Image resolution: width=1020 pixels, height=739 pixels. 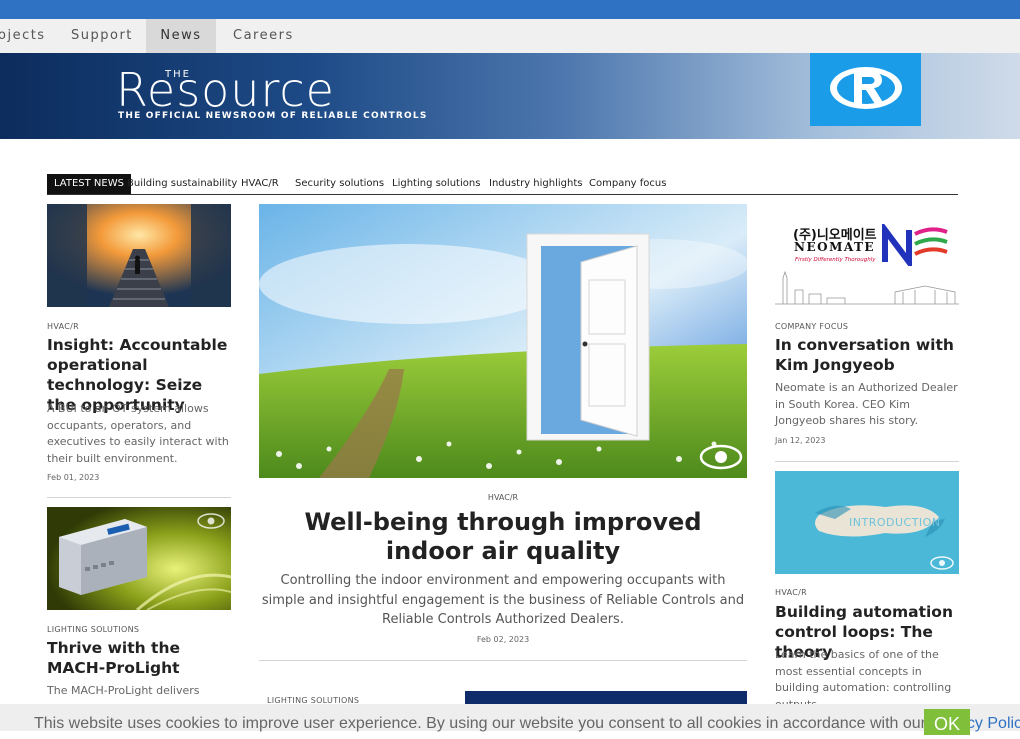 What do you see at coordinates (867, 355) in the screenshot?
I see `article-title: In conversation with Kim Jongyeob` at bounding box center [867, 355].